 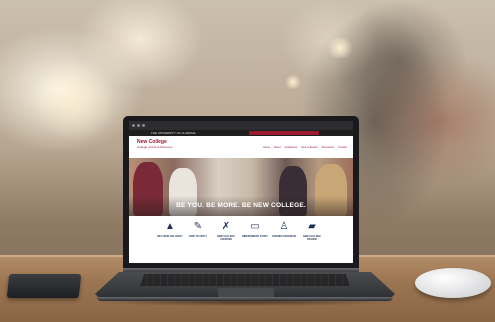 I want to click on quick-link-why: ▲ WHY NEW COLLEGE?, so click(x=170, y=229).